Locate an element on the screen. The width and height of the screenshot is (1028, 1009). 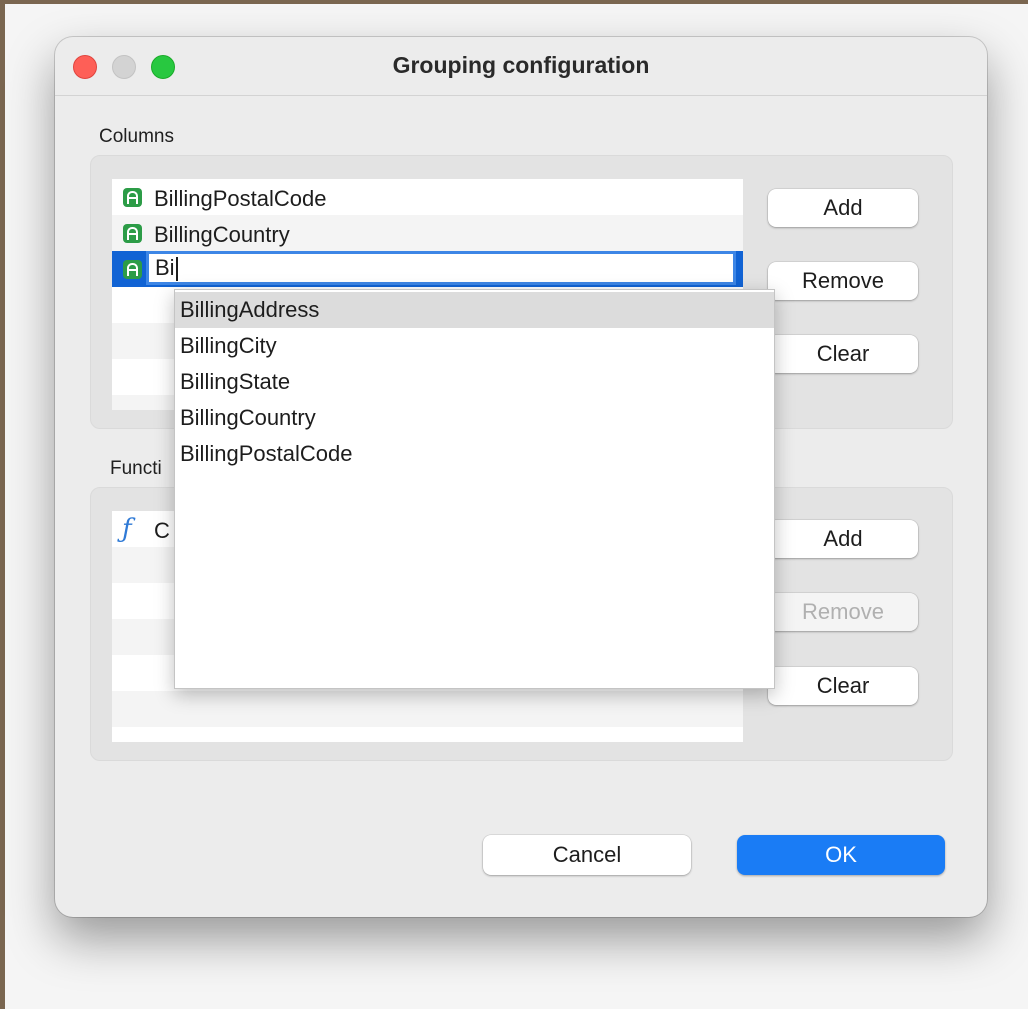
list-item-editing: Bi is located at coordinates (427, 269).